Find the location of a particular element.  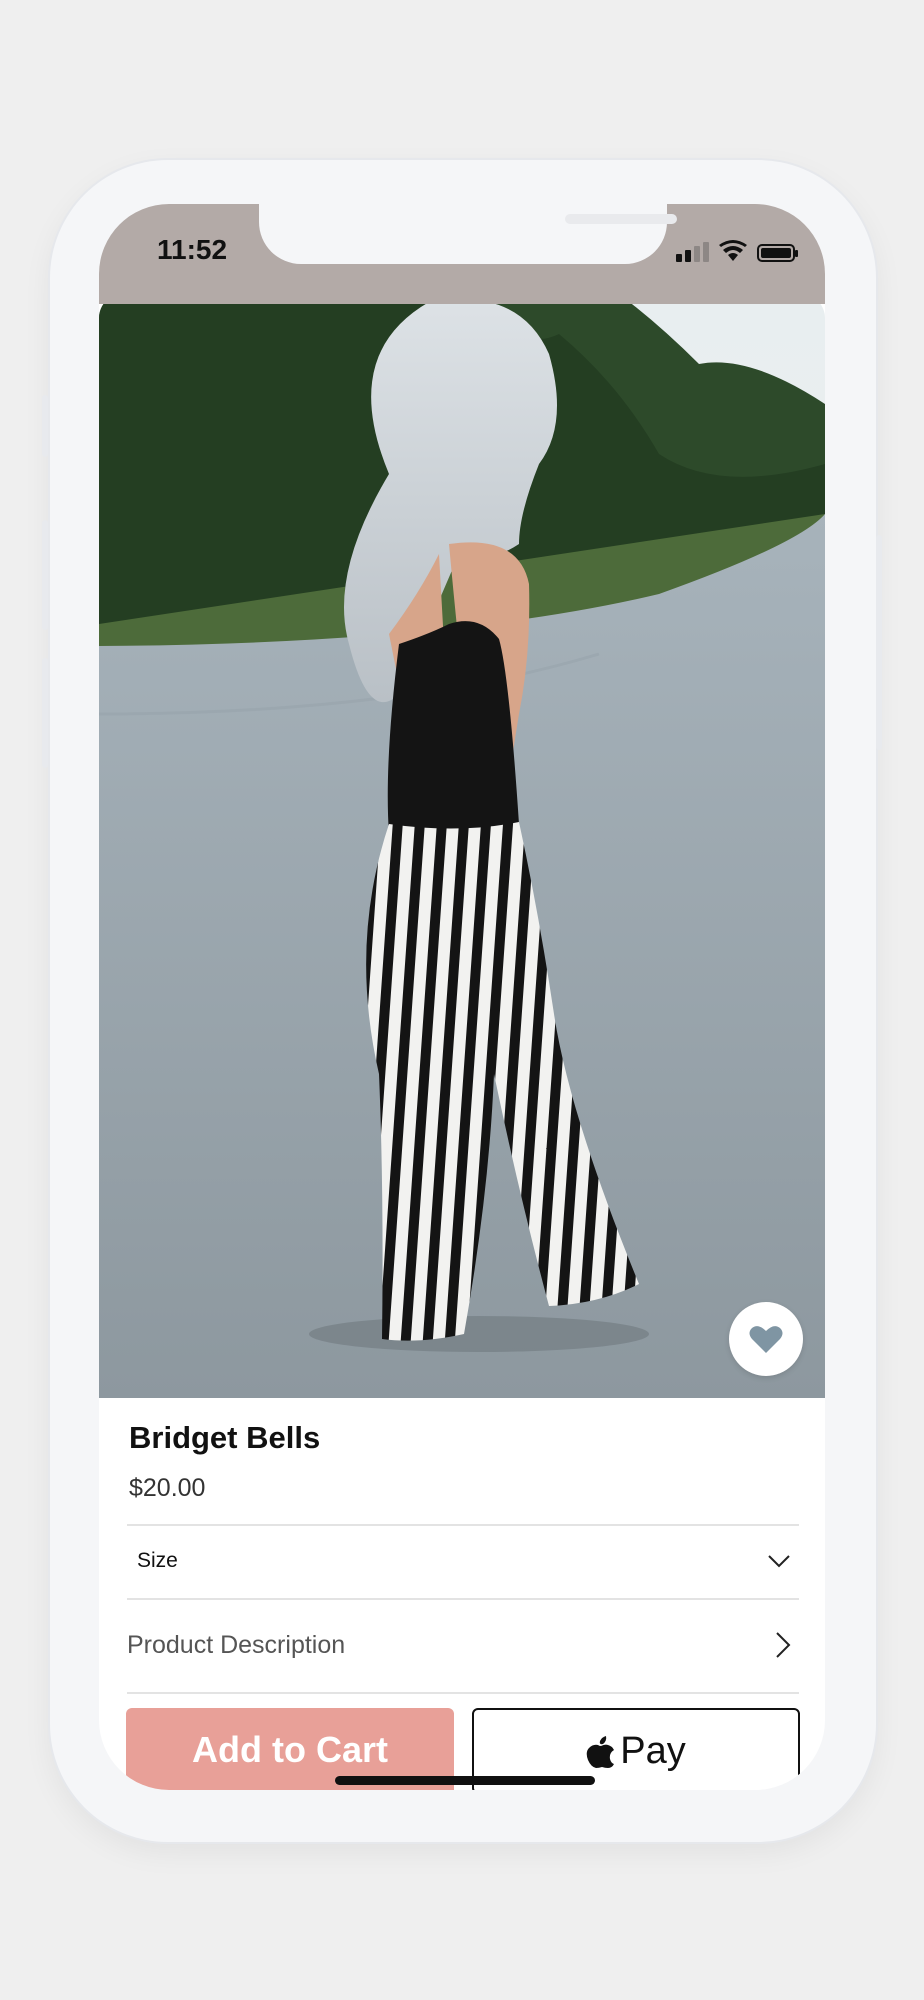

favorite-button is located at coordinates (766, 1339).